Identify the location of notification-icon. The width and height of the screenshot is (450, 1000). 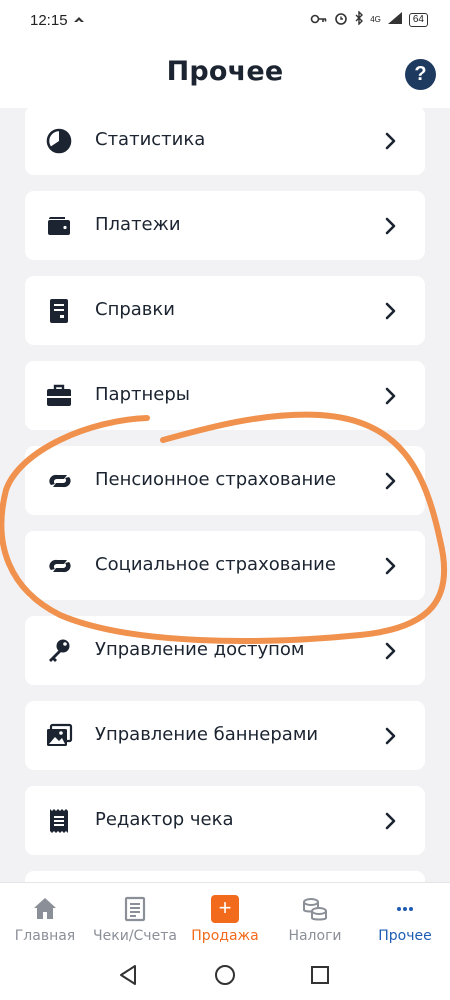
(79, 21).